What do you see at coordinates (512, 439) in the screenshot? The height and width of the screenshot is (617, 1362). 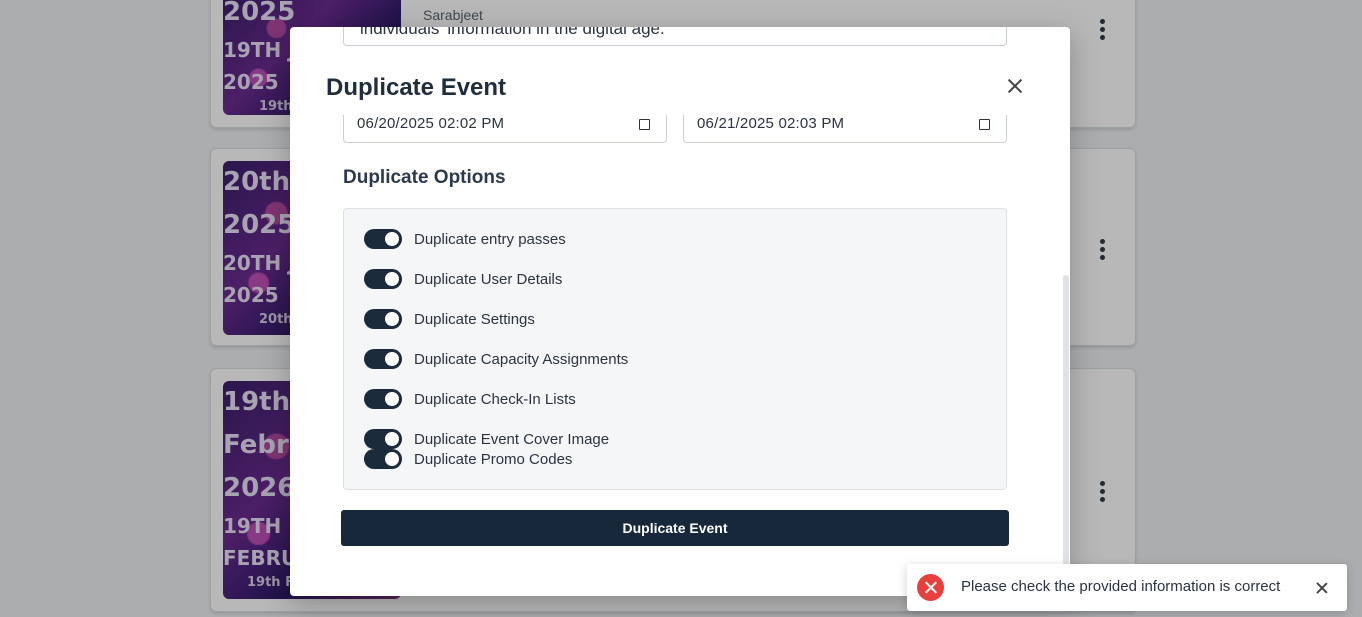 I see `option-label: Duplicate Event Cover Image` at bounding box center [512, 439].